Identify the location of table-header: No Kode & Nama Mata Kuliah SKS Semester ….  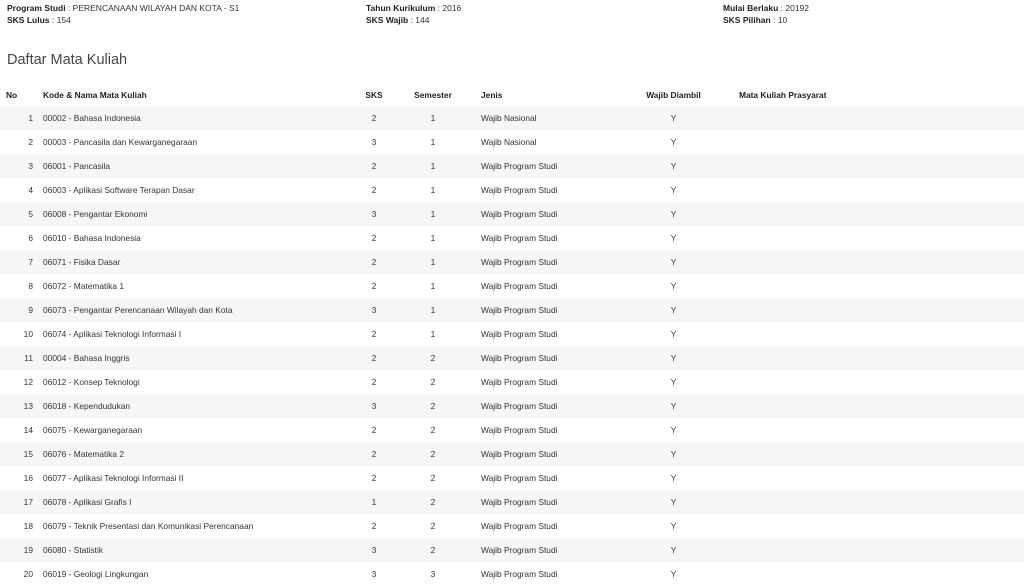
(512, 95).